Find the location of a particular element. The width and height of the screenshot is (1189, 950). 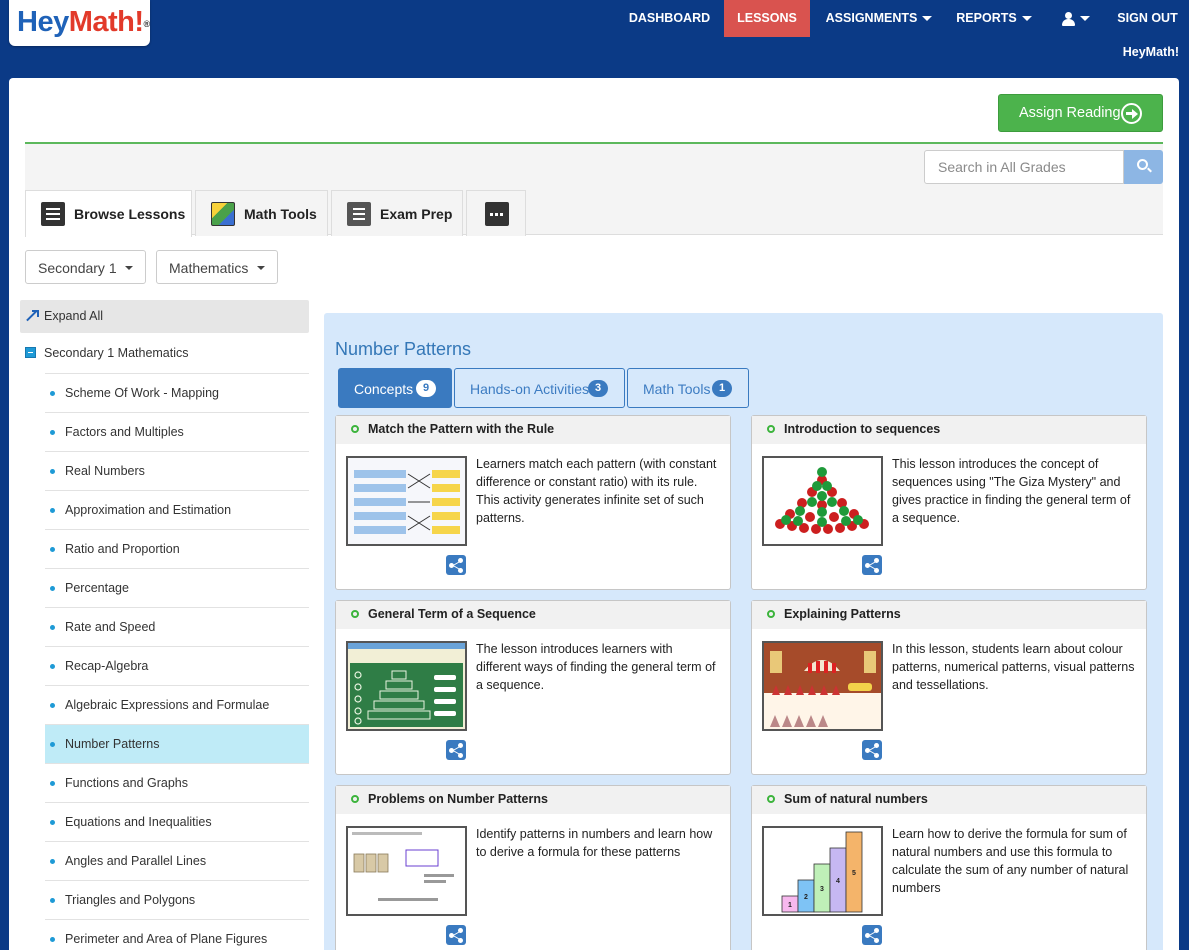

nav-assignments: ASSIGNMENTS is located at coordinates (879, 18).